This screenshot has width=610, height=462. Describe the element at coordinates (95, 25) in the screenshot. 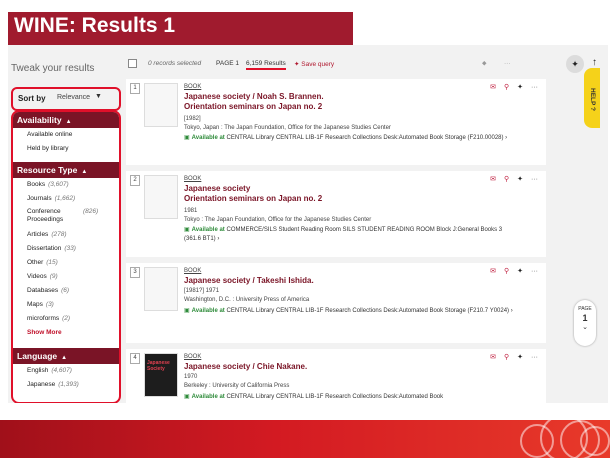

I see `slide-title: WINE: Results 1` at that location.